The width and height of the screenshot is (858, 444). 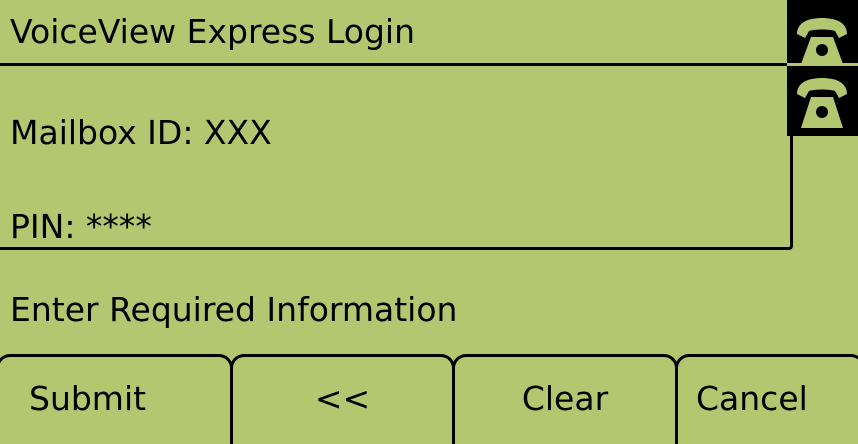 What do you see at coordinates (81, 227) in the screenshot?
I see `pin-field: PIN: ****` at bounding box center [81, 227].